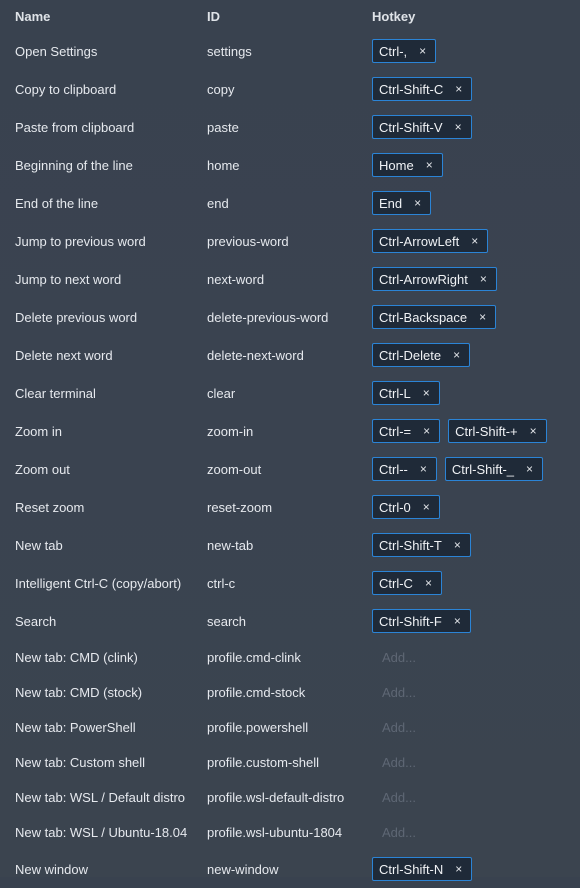 The height and width of the screenshot is (888, 580). Describe the element at coordinates (223, 127) in the screenshot. I see `command-id: paste` at that location.